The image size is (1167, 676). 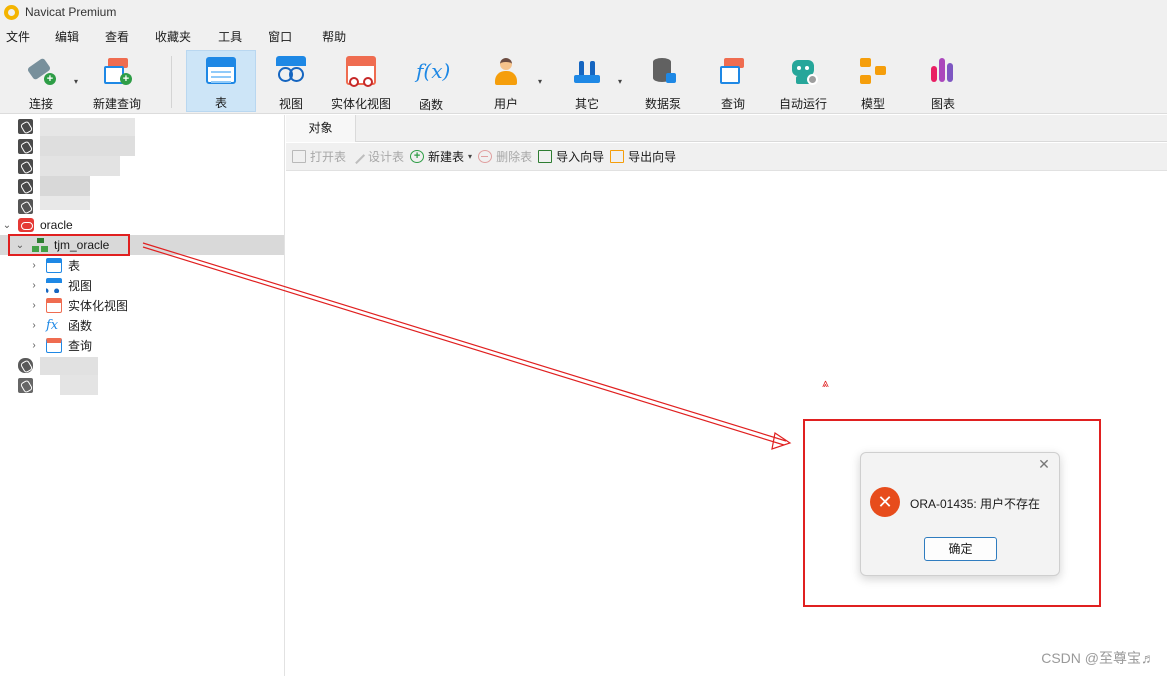 What do you see at coordinates (732, 104) in the screenshot?
I see `query-label: 查询` at bounding box center [732, 104].